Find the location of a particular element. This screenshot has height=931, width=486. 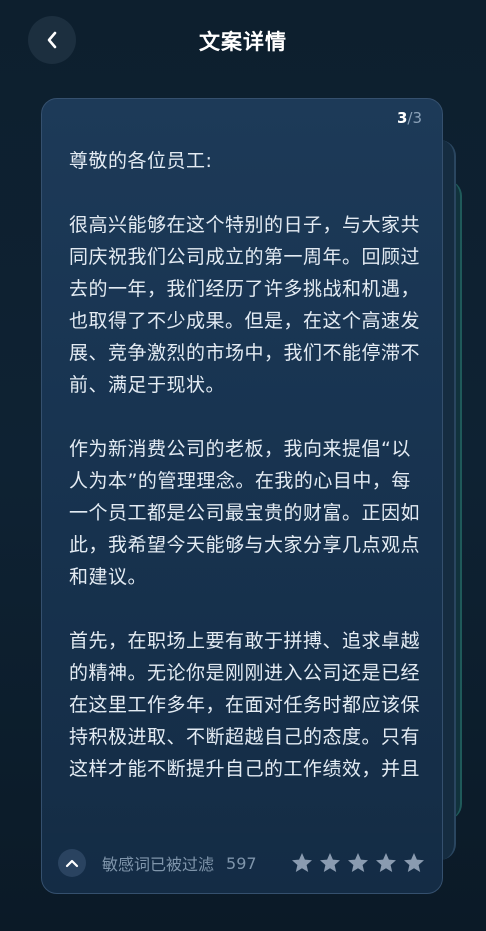

header: 文案详情 is located at coordinates (243, 42).